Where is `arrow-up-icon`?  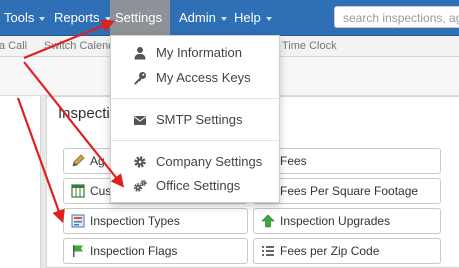 arrow-up-icon is located at coordinates (268, 221).